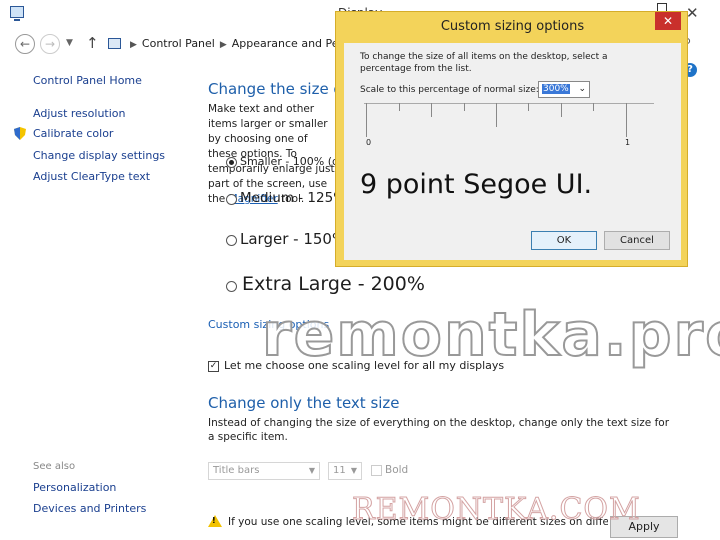  Describe the element at coordinates (87, 80) in the screenshot. I see `sidebar-home-link: Control Panel Home` at that location.